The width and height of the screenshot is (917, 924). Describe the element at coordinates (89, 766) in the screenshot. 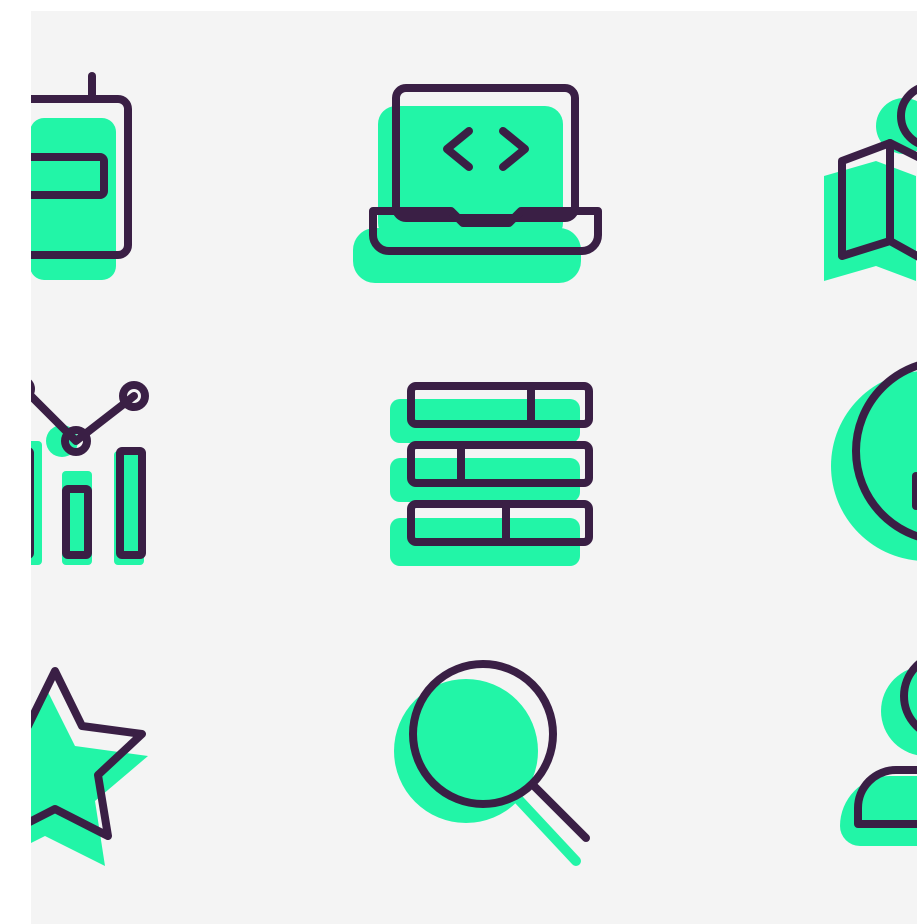

I see `star-icon` at that location.